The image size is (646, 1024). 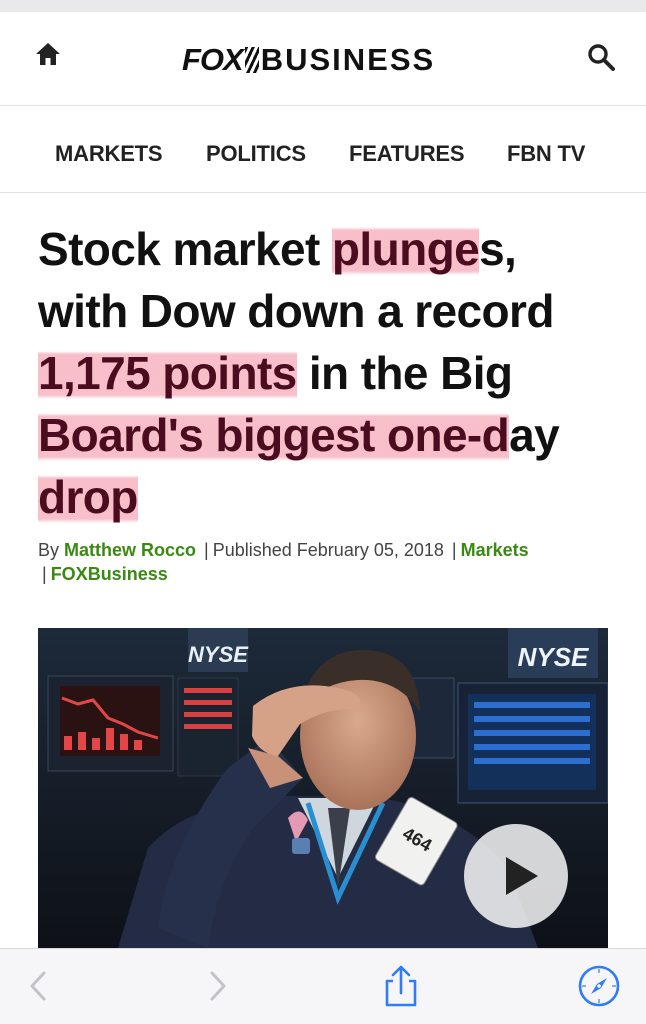 What do you see at coordinates (256, 154) in the screenshot?
I see `nav-item-politics: POLITICS` at bounding box center [256, 154].